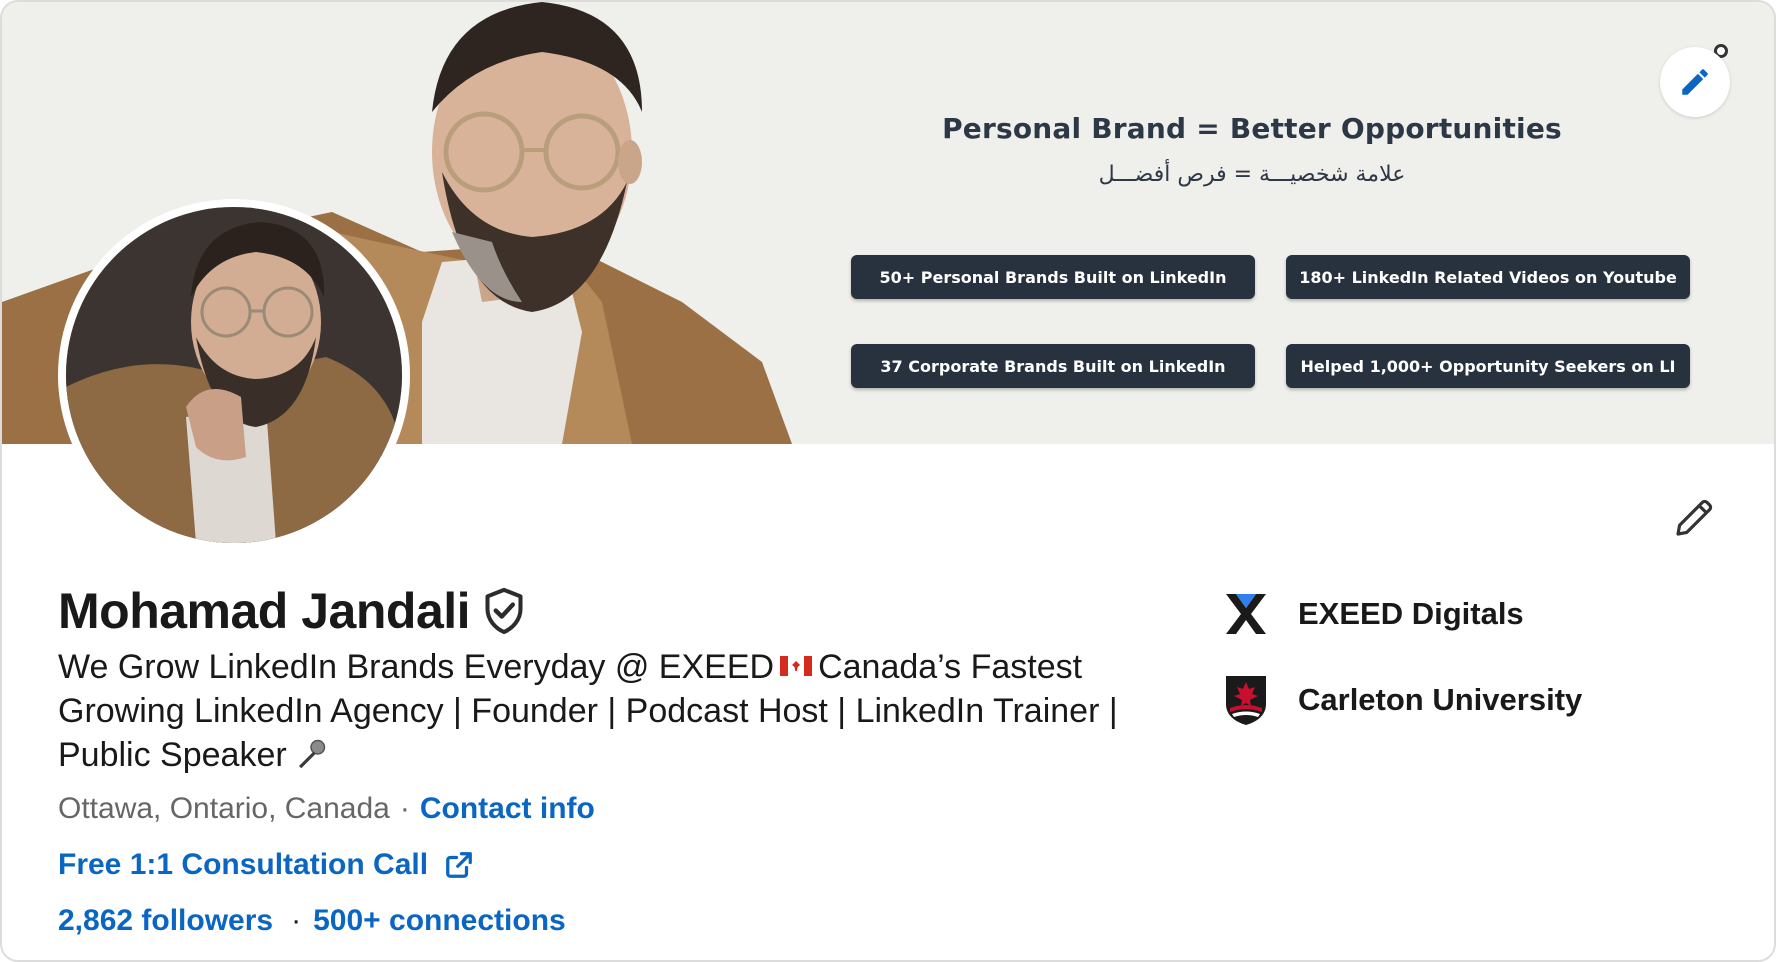 The width and height of the screenshot is (1776, 962). What do you see at coordinates (416, 667) in the screenshot?
I see `headline-text: We Grow LinkedIn Brands Everyday @ EXEED` at bounding box center [416, 667].